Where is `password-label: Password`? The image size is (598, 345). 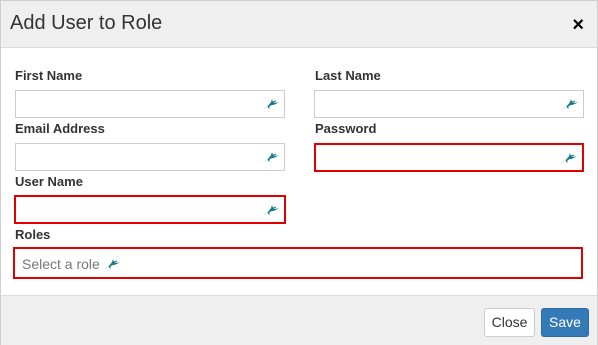 password-label: Password is located at coordinates (346, 128).